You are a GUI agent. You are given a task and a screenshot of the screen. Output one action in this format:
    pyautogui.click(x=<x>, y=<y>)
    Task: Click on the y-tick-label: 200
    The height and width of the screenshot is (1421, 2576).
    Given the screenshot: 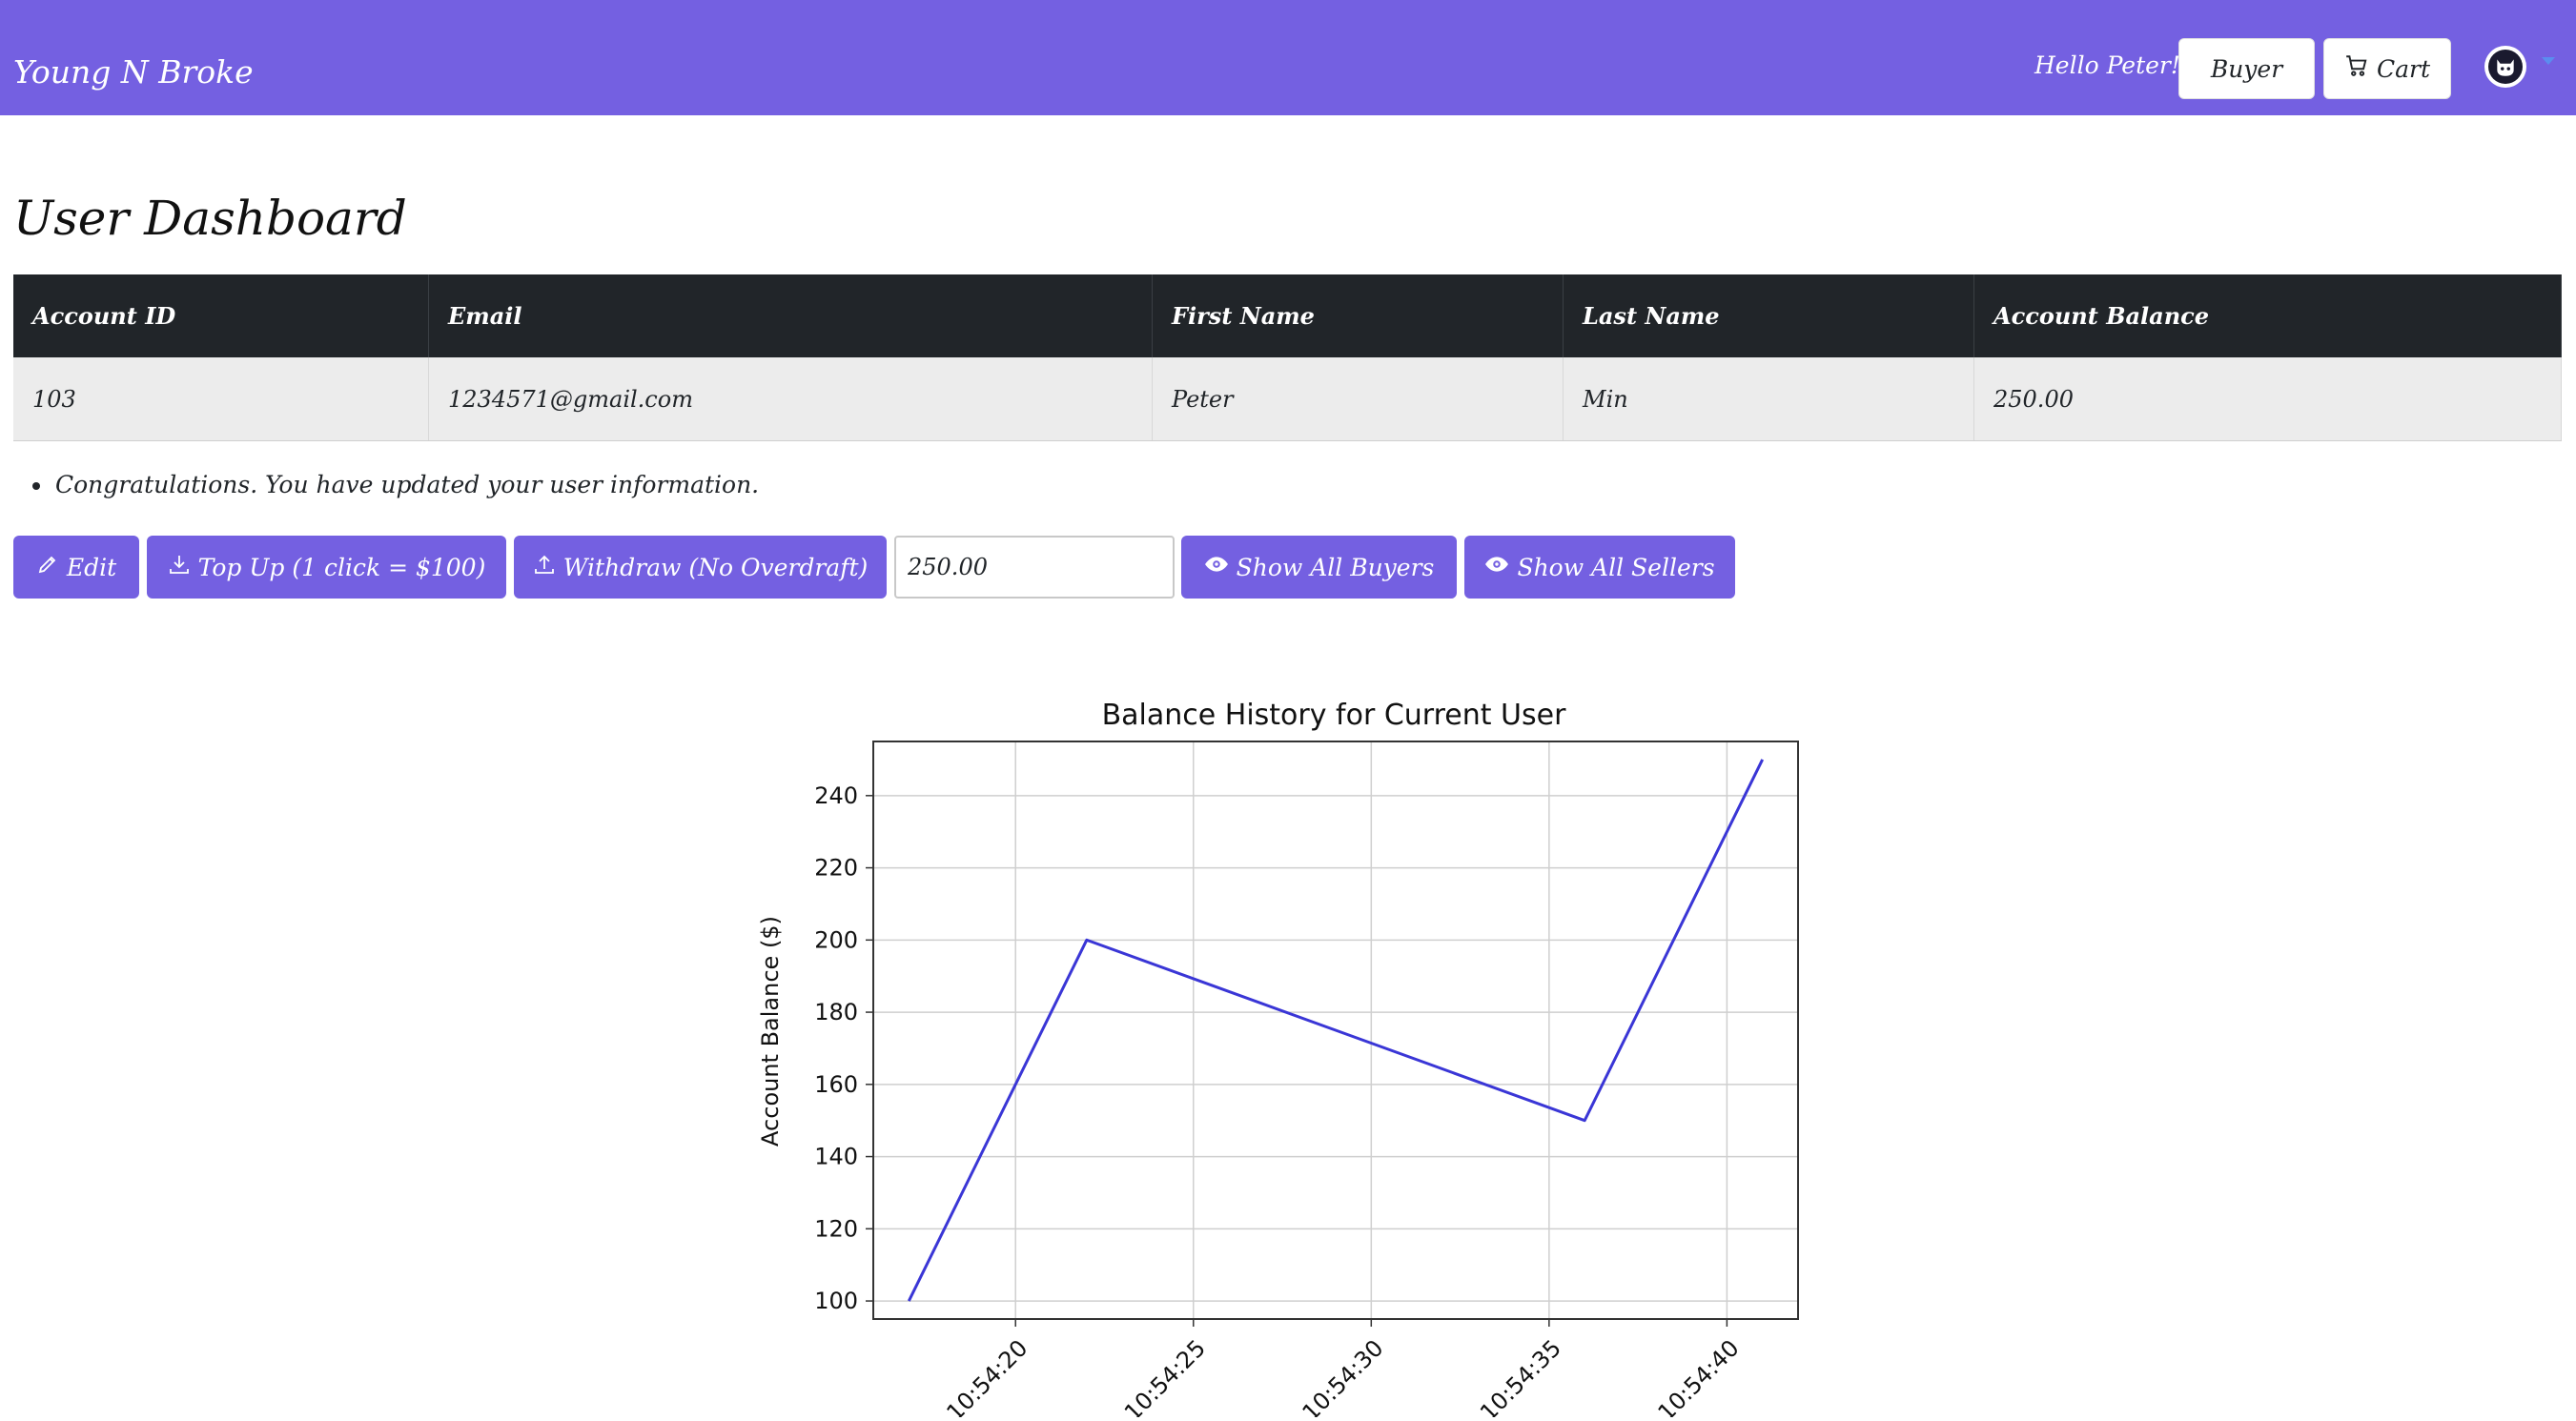 What is the action you would take?
    pyautogui.click(x=836, y=939)
    